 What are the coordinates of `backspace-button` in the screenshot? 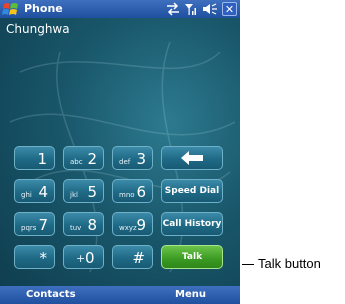 It's located at (192, 158).